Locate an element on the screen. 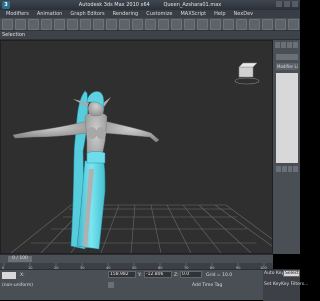  maximize-button is located at coordinates (287, 4).